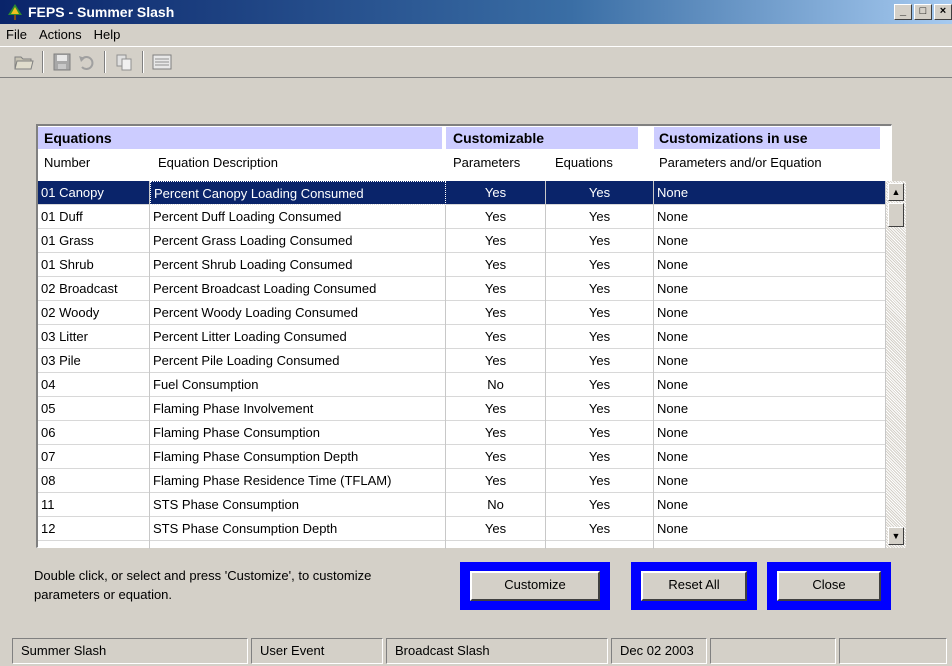 The width and height of the screenshot is (952, 666). I want to click on table-row: 04 Fuel Consumption No Yes None, so click(462, 385).